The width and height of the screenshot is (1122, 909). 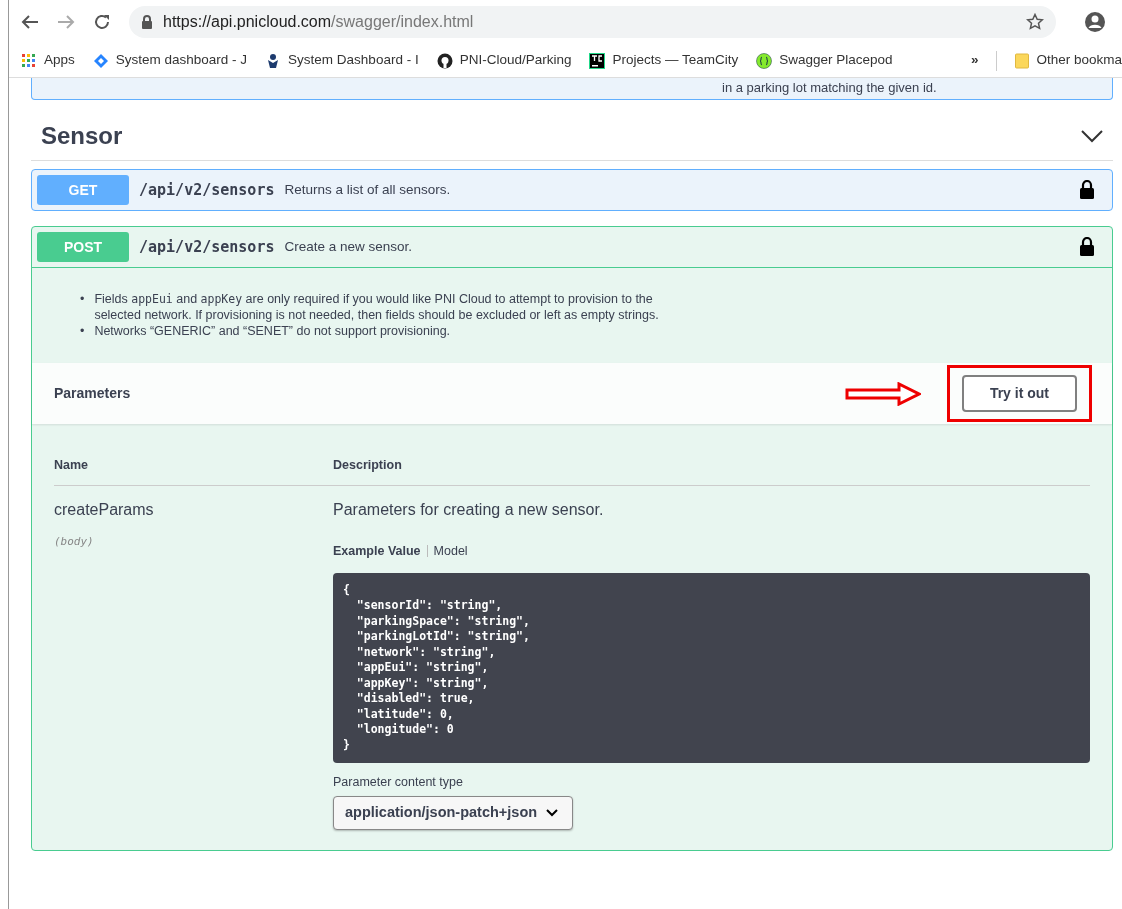 I want to click on column-header: Description, so click(x=367, y=466).